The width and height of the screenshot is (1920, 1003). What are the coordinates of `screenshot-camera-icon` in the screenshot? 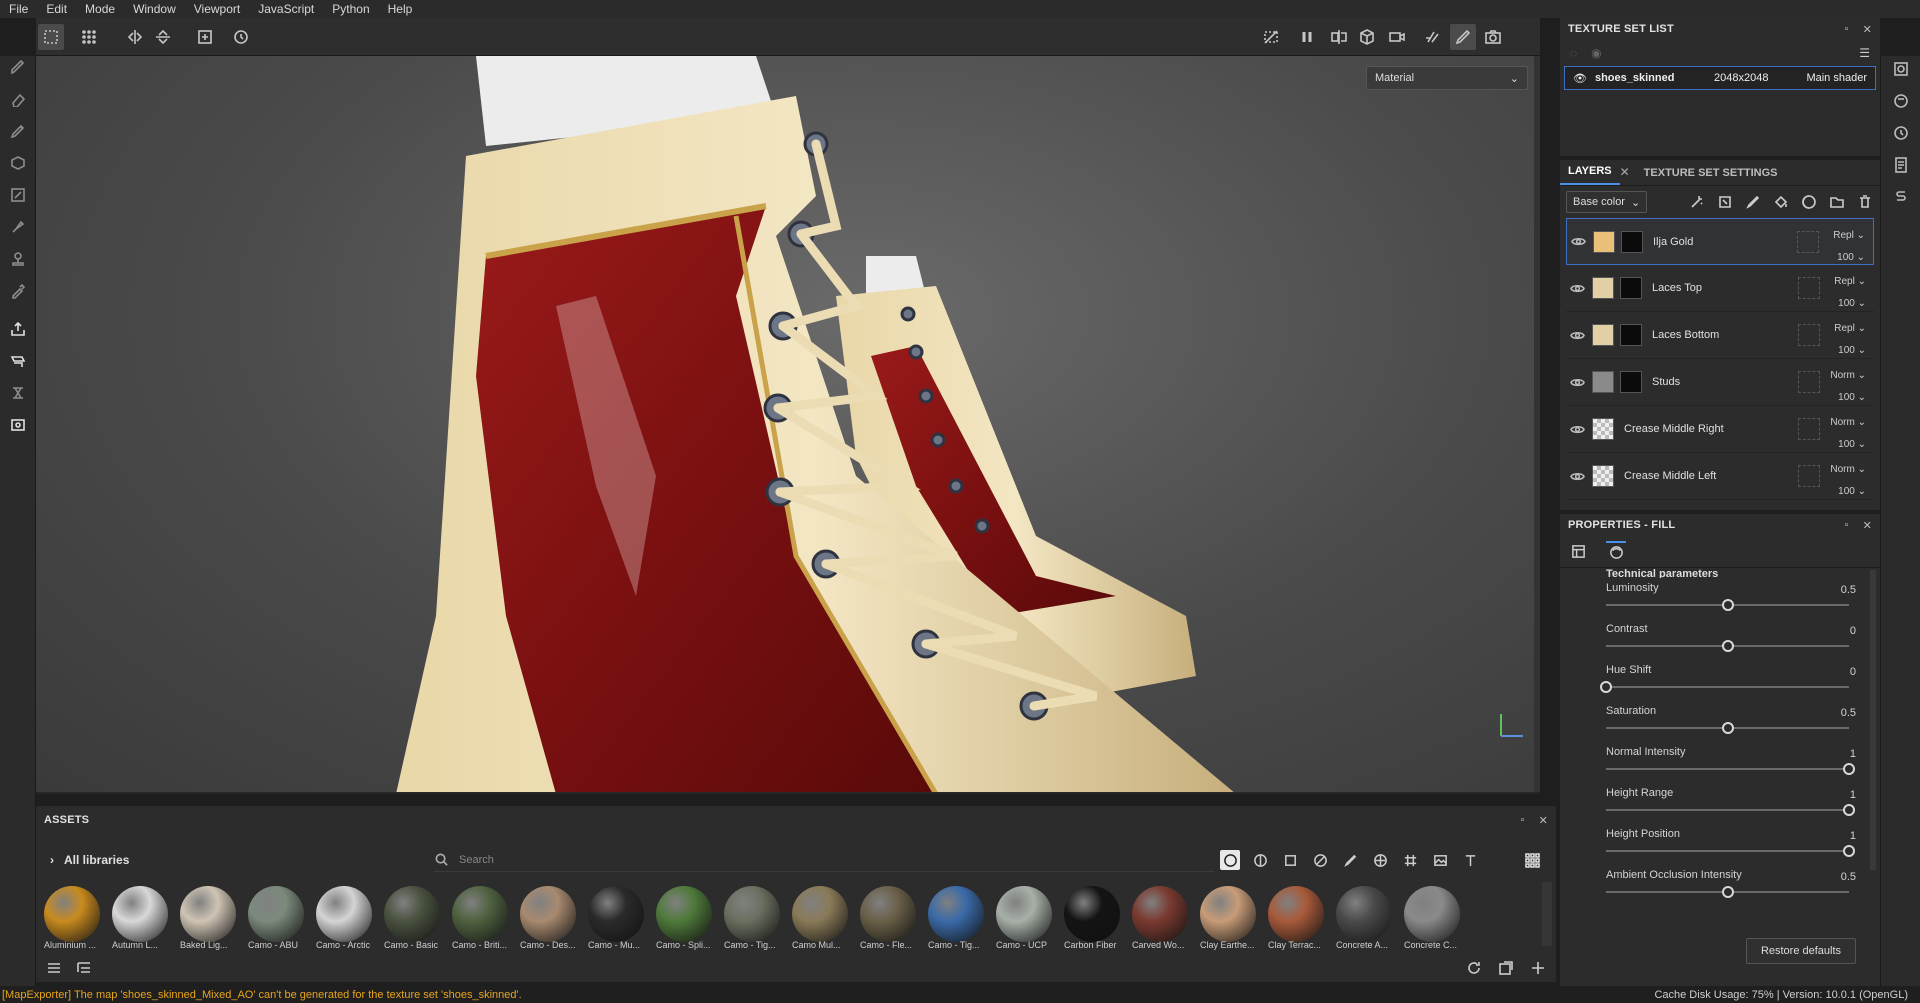 It's located at (1493, 37).